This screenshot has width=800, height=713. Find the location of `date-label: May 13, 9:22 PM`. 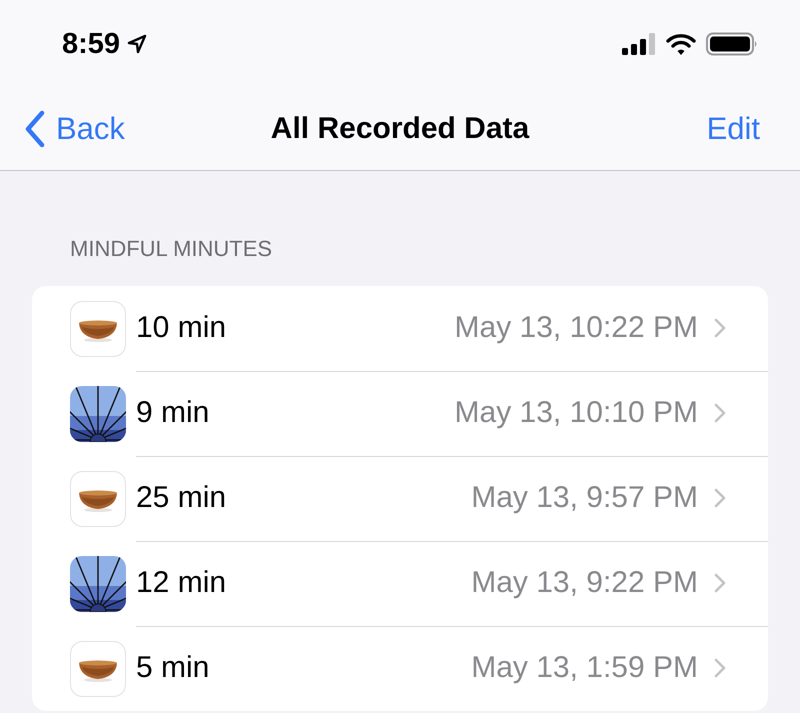

date-label: May 13, 9:22 PM is located at coordinates (584, 583).